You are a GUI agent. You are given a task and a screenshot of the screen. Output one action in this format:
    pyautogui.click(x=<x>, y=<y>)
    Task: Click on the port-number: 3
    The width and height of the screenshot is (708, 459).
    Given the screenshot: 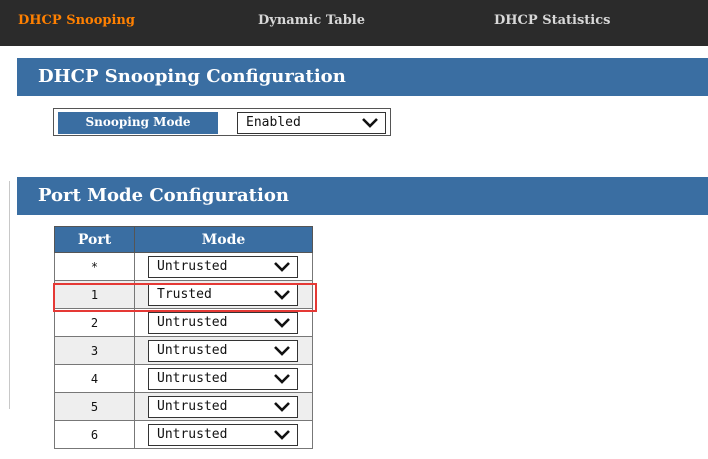 What is the action you would take?
    pyautogui.click(x=94, y=350)
    